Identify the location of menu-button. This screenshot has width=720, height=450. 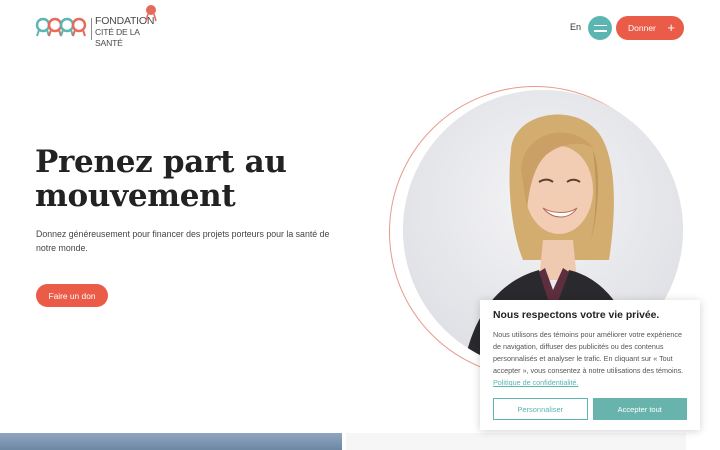
(600, 28).